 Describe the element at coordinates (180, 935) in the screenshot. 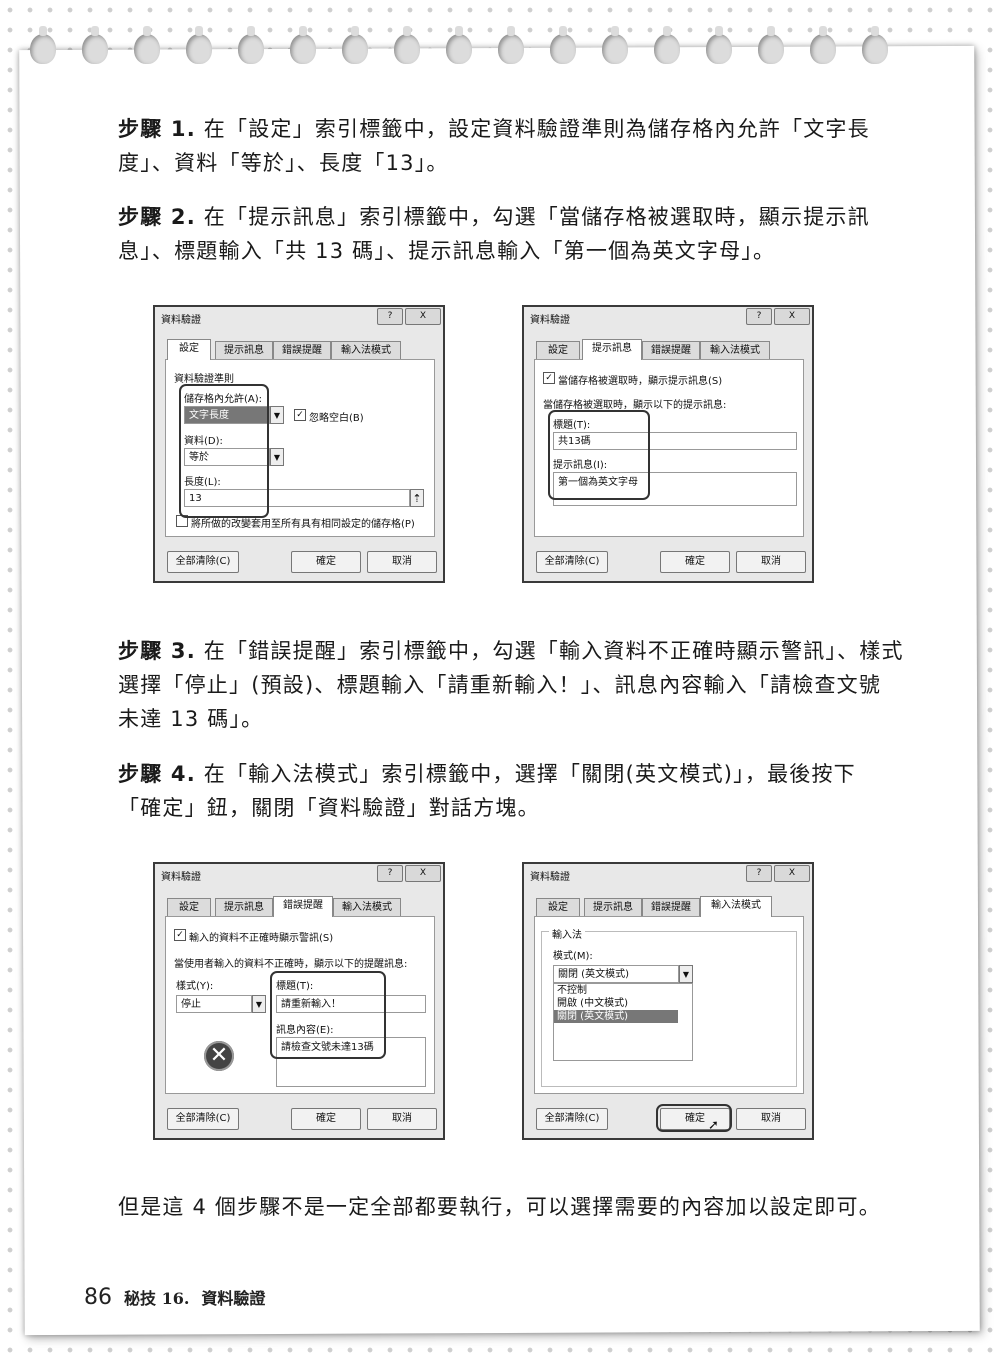

I see `show-error-checkbox: ✓` at that location.